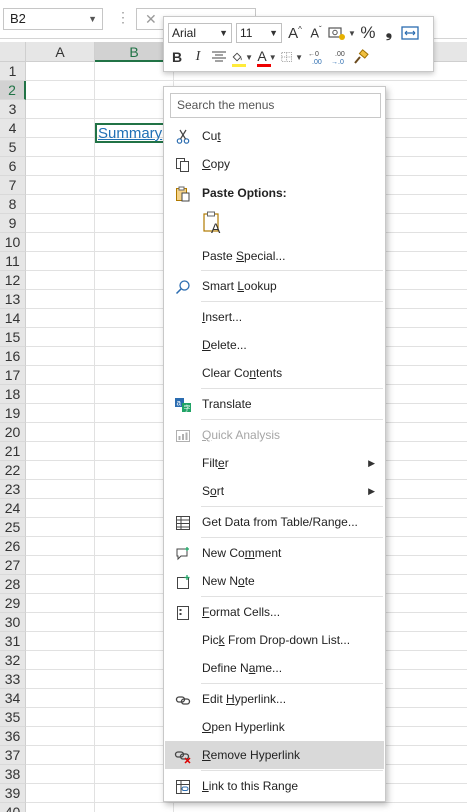 The image size is (467, 812). Describe the element at coordinates (274, 491) in the screenshot. I see `menu-item-sort: Sort ▶` at that location.